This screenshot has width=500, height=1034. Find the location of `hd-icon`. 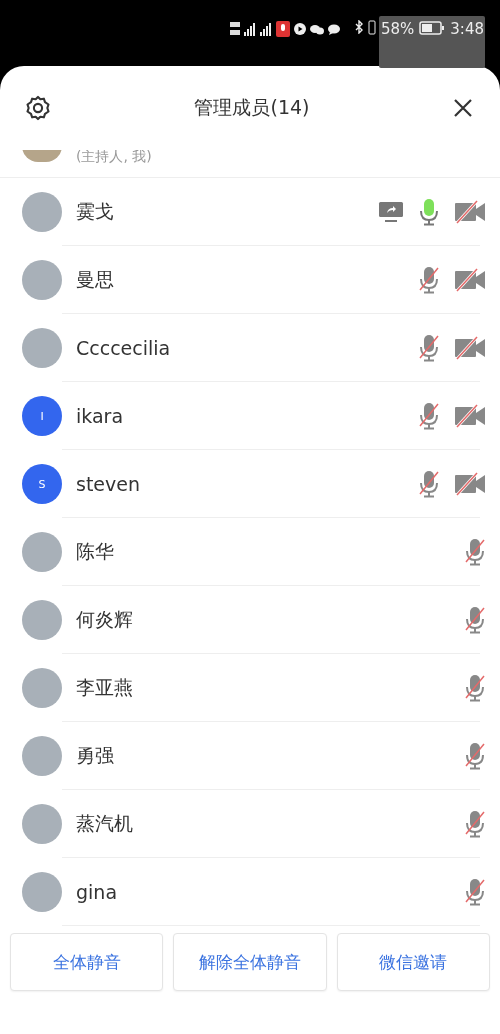

hd-icon is located at coordinates (234, 29).